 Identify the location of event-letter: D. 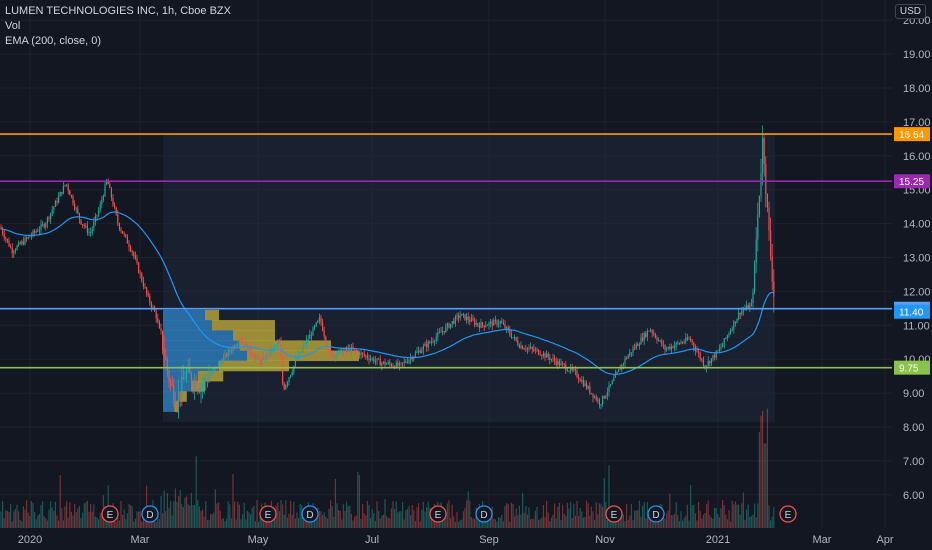
(483, 515).